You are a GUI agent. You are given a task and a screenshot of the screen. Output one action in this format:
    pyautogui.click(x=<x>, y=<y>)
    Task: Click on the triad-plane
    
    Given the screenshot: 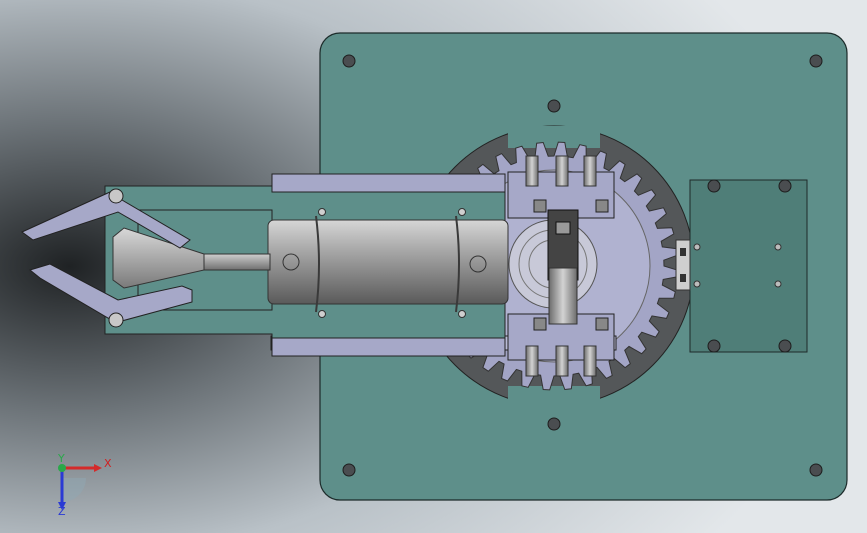 What is the action you would take?
    pyautogui.click(x=74, y=490)
    